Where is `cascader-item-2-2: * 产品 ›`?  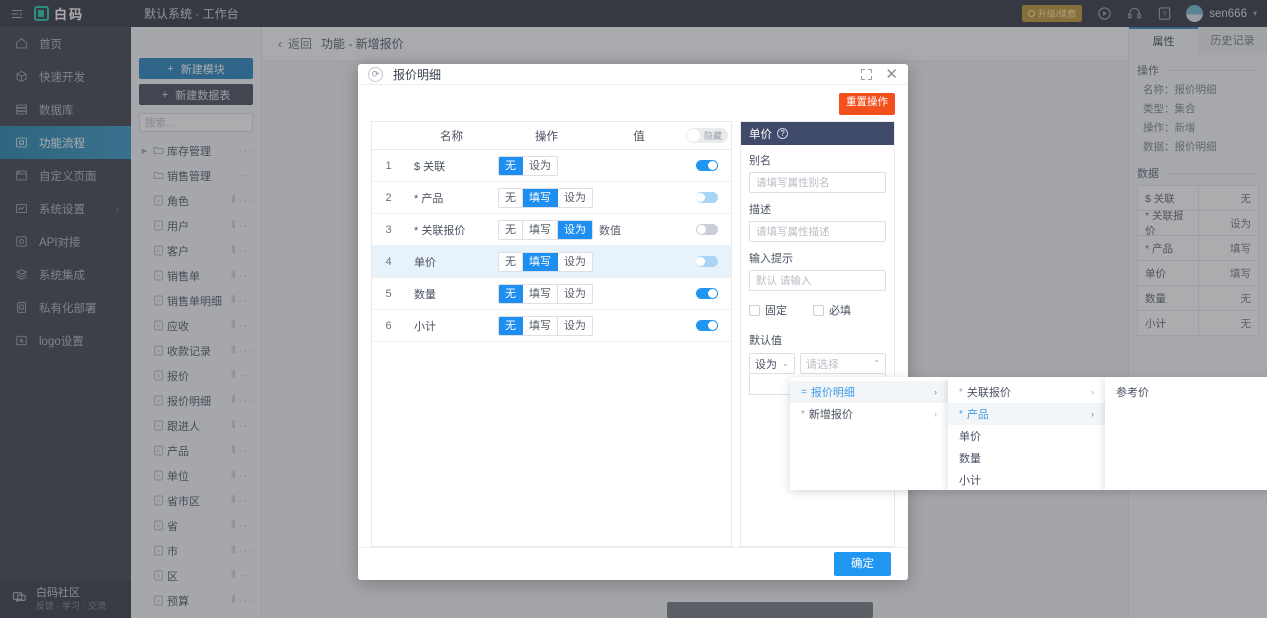
cascader-item-2-2: * 产品 › is located at coordinates (1026, 414).